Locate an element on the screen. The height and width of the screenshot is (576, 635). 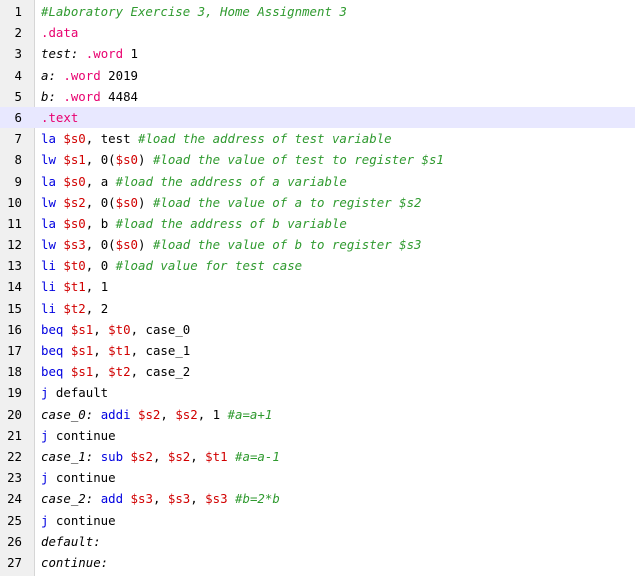
code-line: 24 case_2: add $s3, $s3, $s3 #b=2*b is located at coordinates (317, 498).